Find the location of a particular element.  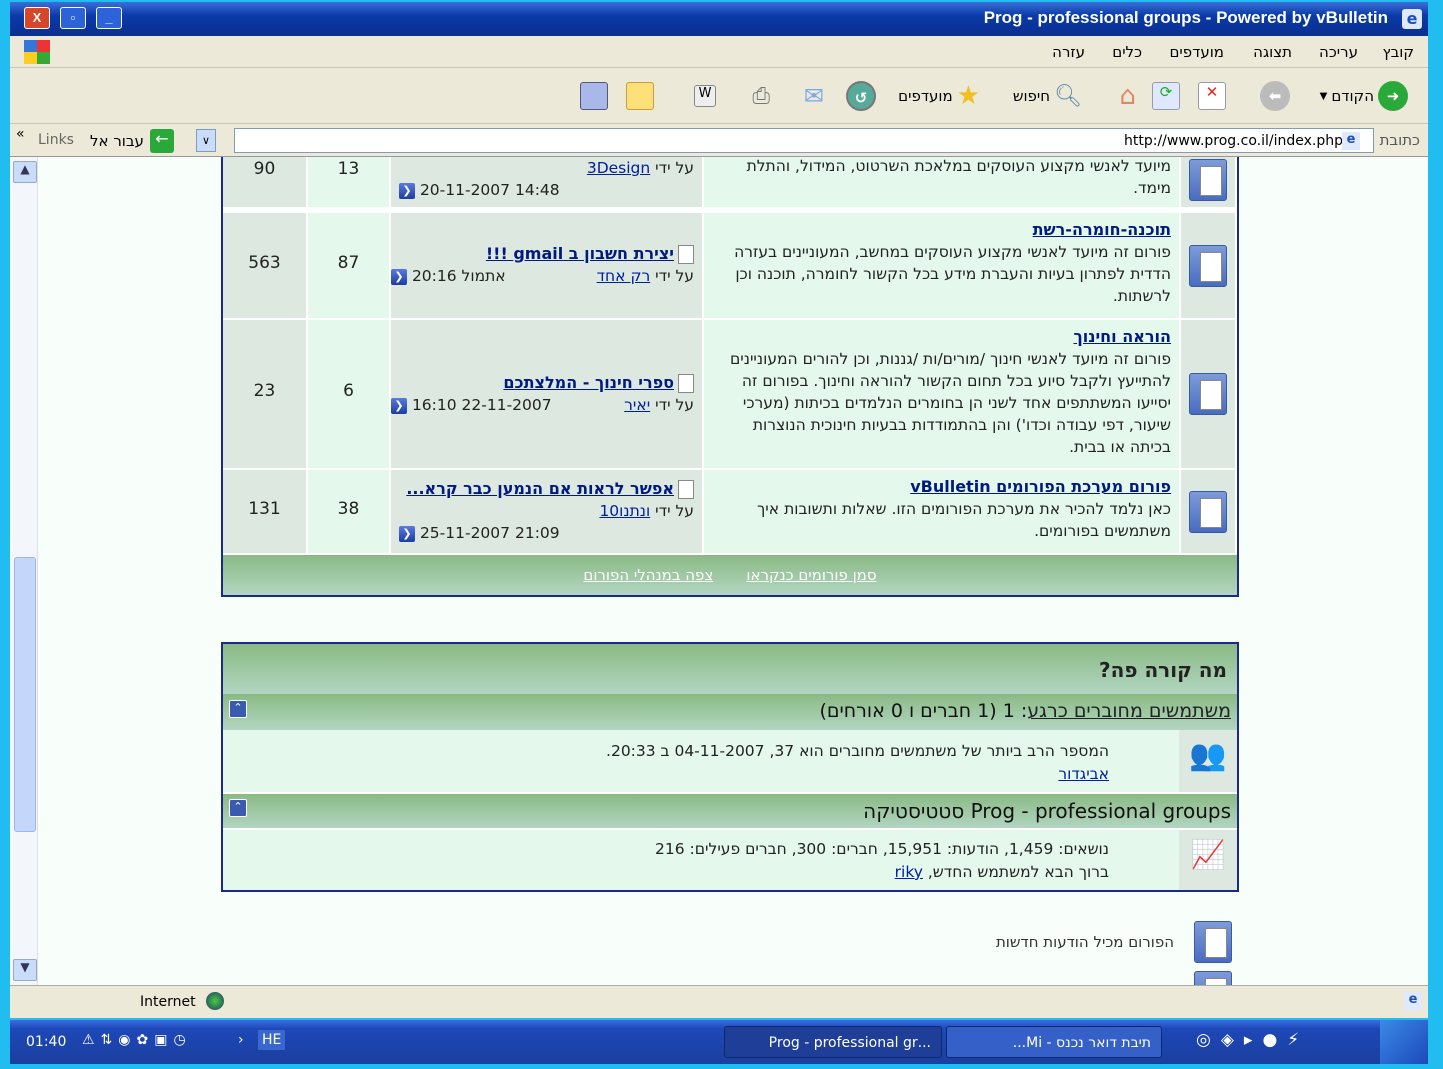

last-poster-link: רק אחד is located at coordinates (624, 276).